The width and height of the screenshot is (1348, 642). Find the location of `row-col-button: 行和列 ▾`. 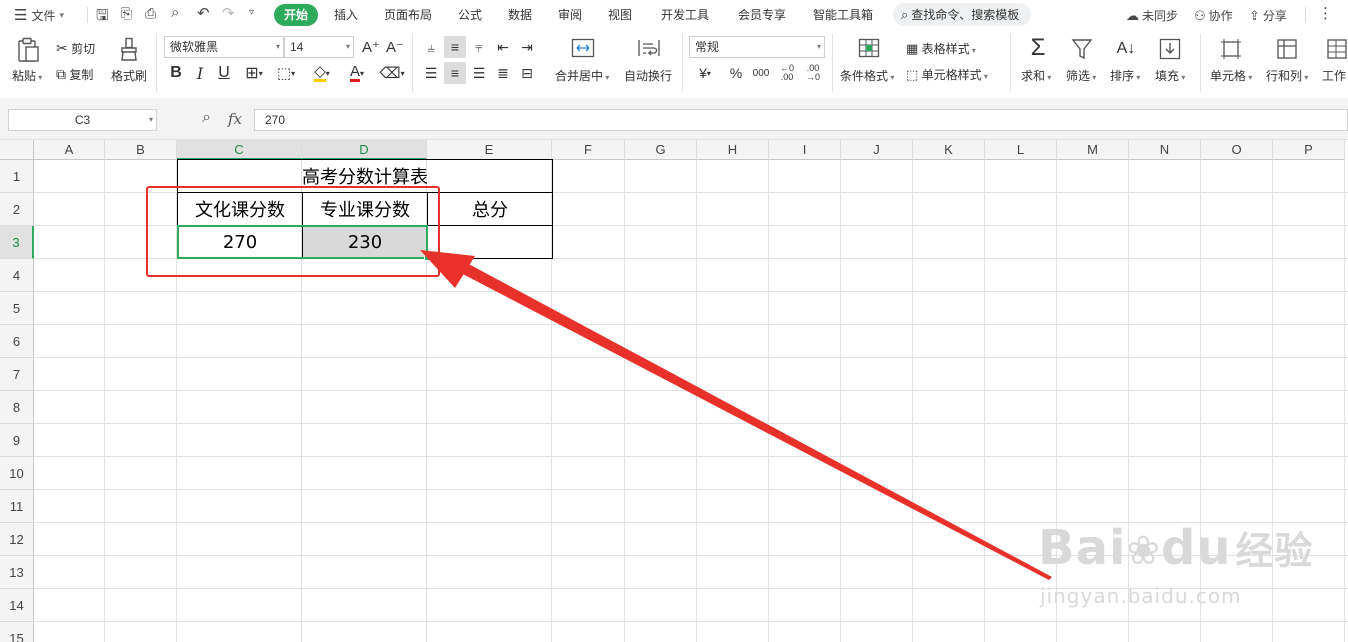

row-col-button: 行和列 ▾ is located at coordinates (1287, 75).